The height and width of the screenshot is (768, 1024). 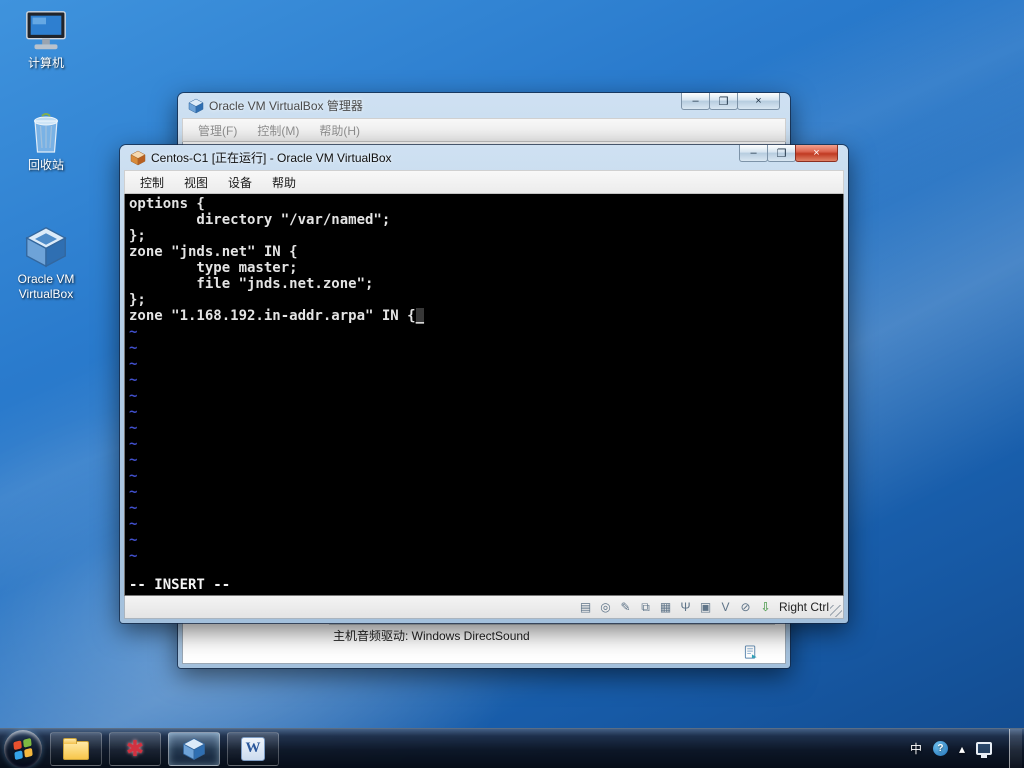 What do you see at coordinates (665, 607) in the screenshot?
I see `network-adapter-icon: ▦` at bounding box center [665, 607].